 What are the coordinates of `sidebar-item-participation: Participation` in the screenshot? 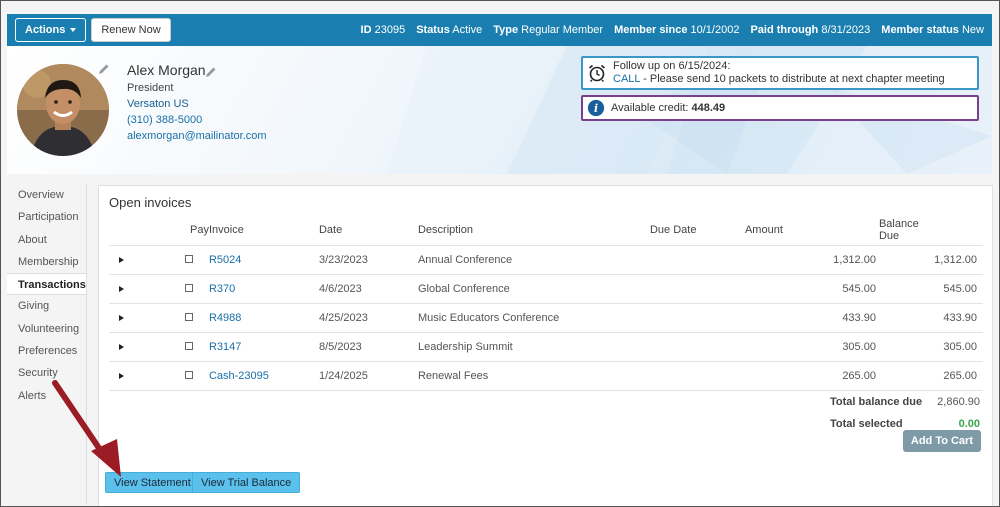 It's located at (47, 217).